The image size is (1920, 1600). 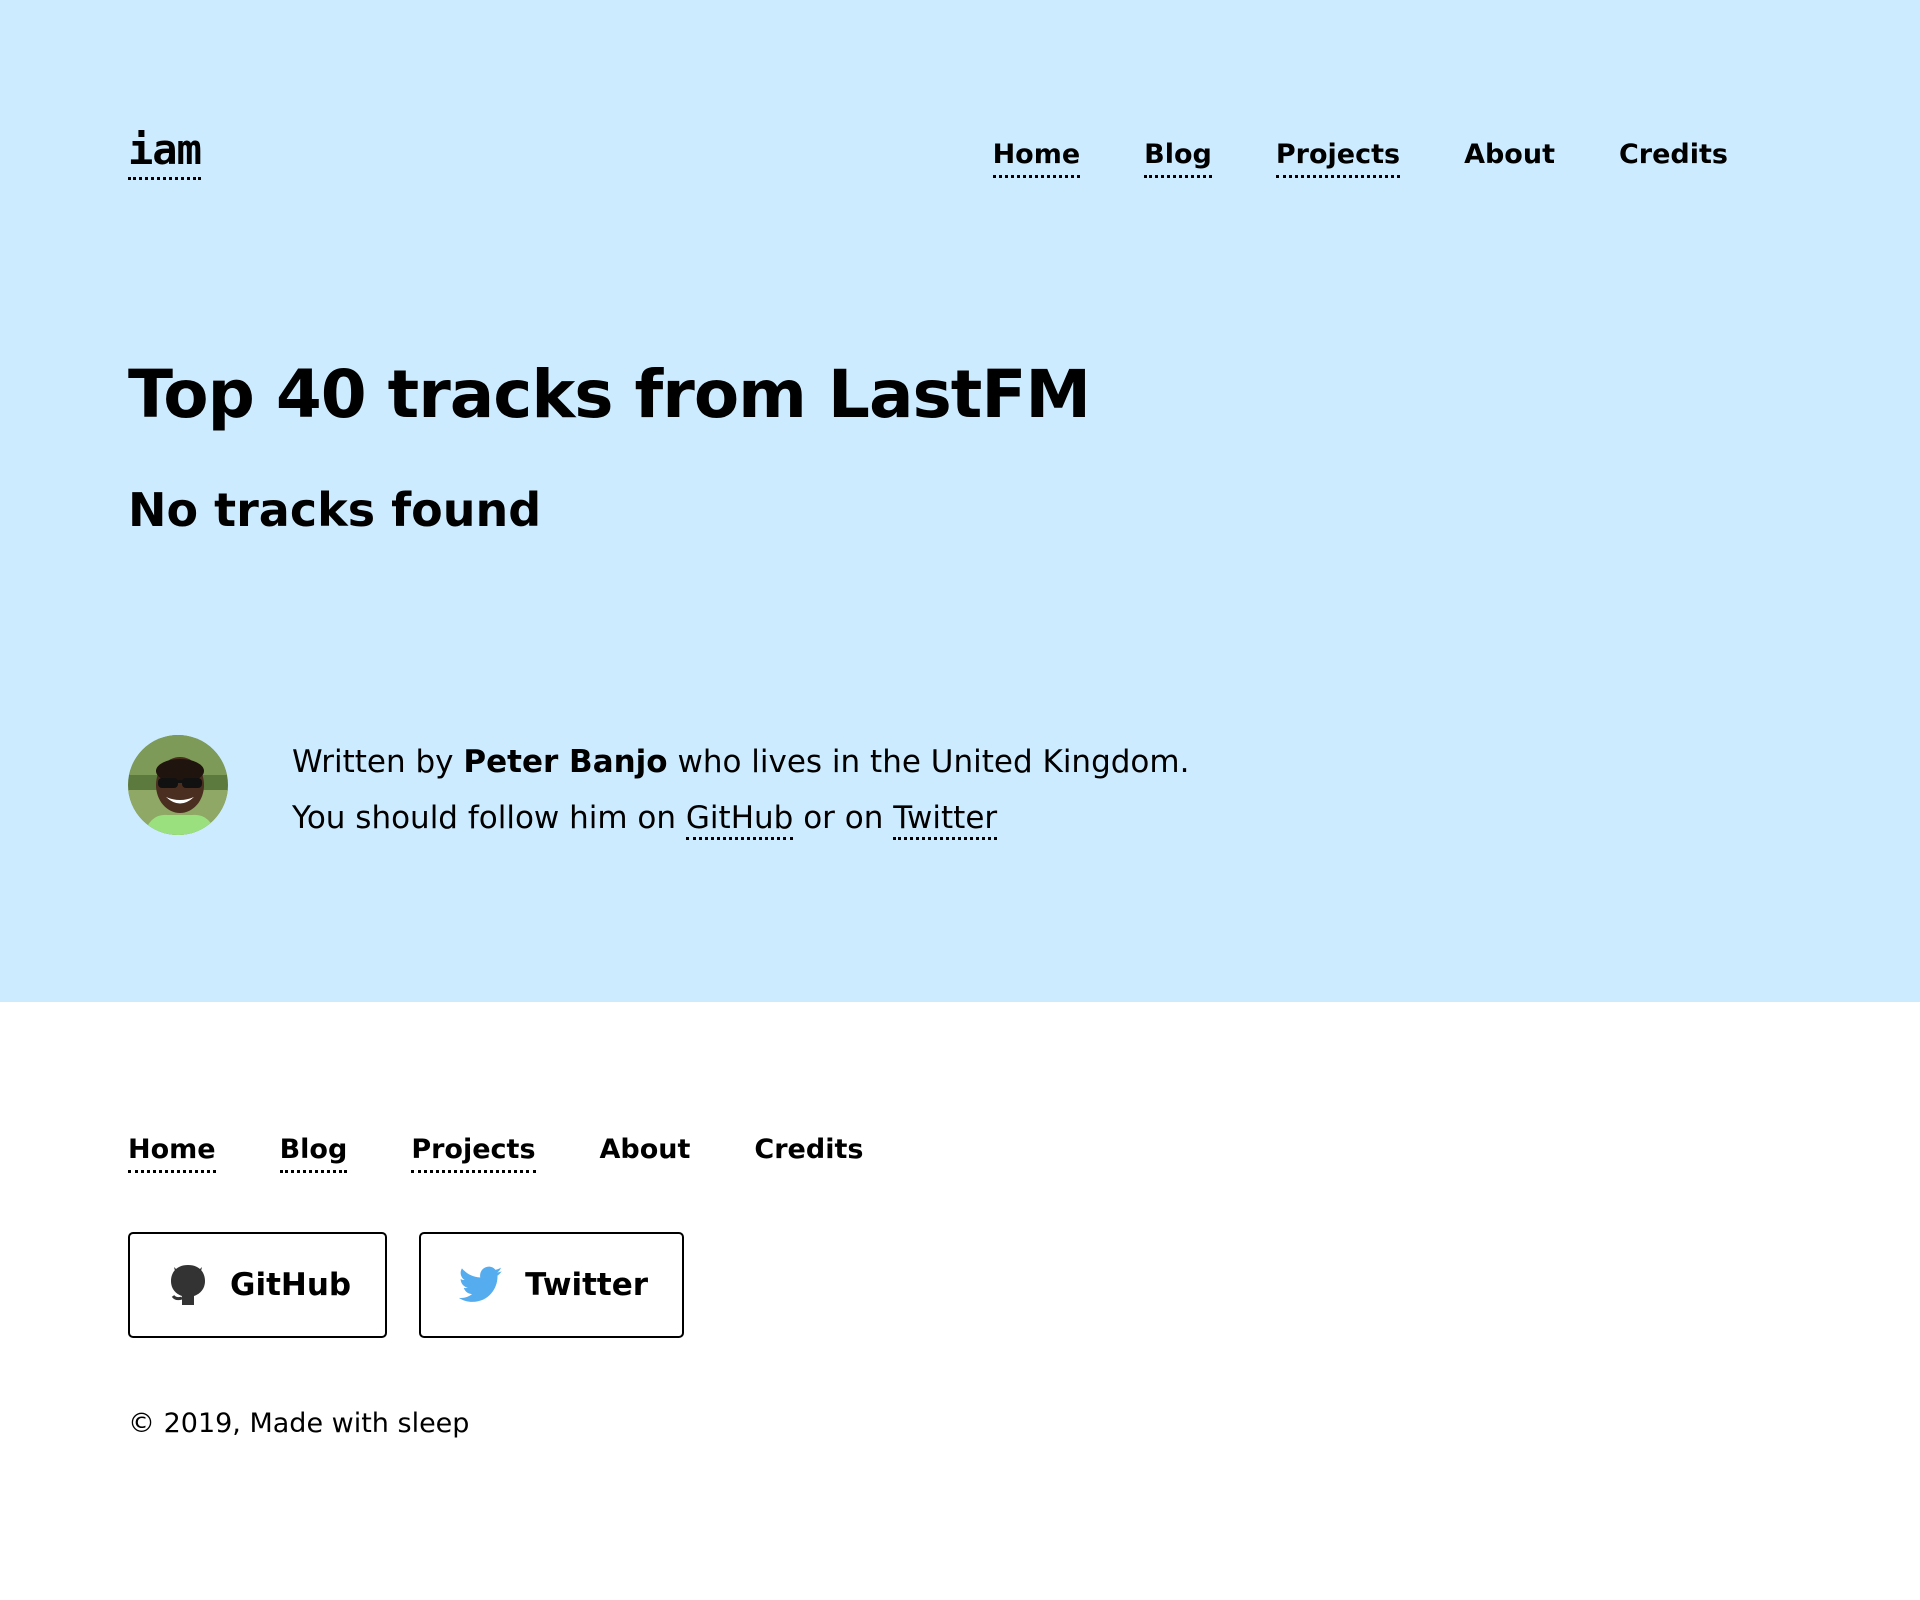 I want to click on nav-home-link: Home, so click(x=1036, y=157).